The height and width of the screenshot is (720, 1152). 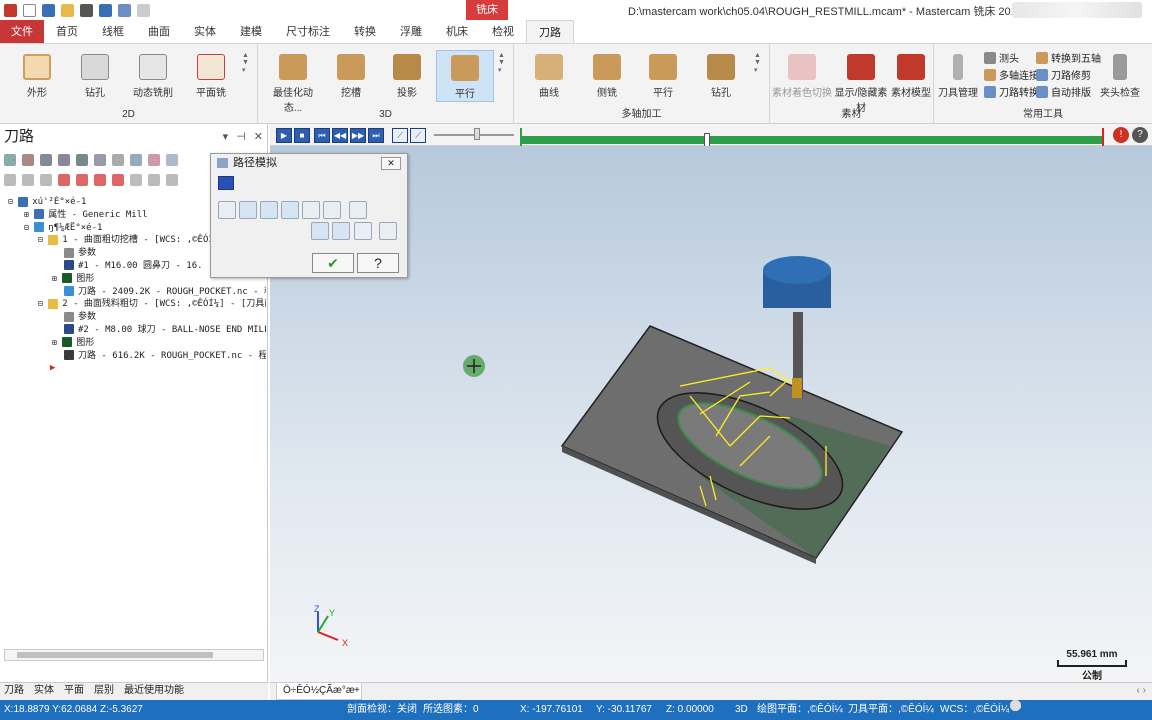 What do you see at coordinates (607, 76) in the screenshot?
I see `swarf-button: 侧铣` at bounding box center [607, 76].